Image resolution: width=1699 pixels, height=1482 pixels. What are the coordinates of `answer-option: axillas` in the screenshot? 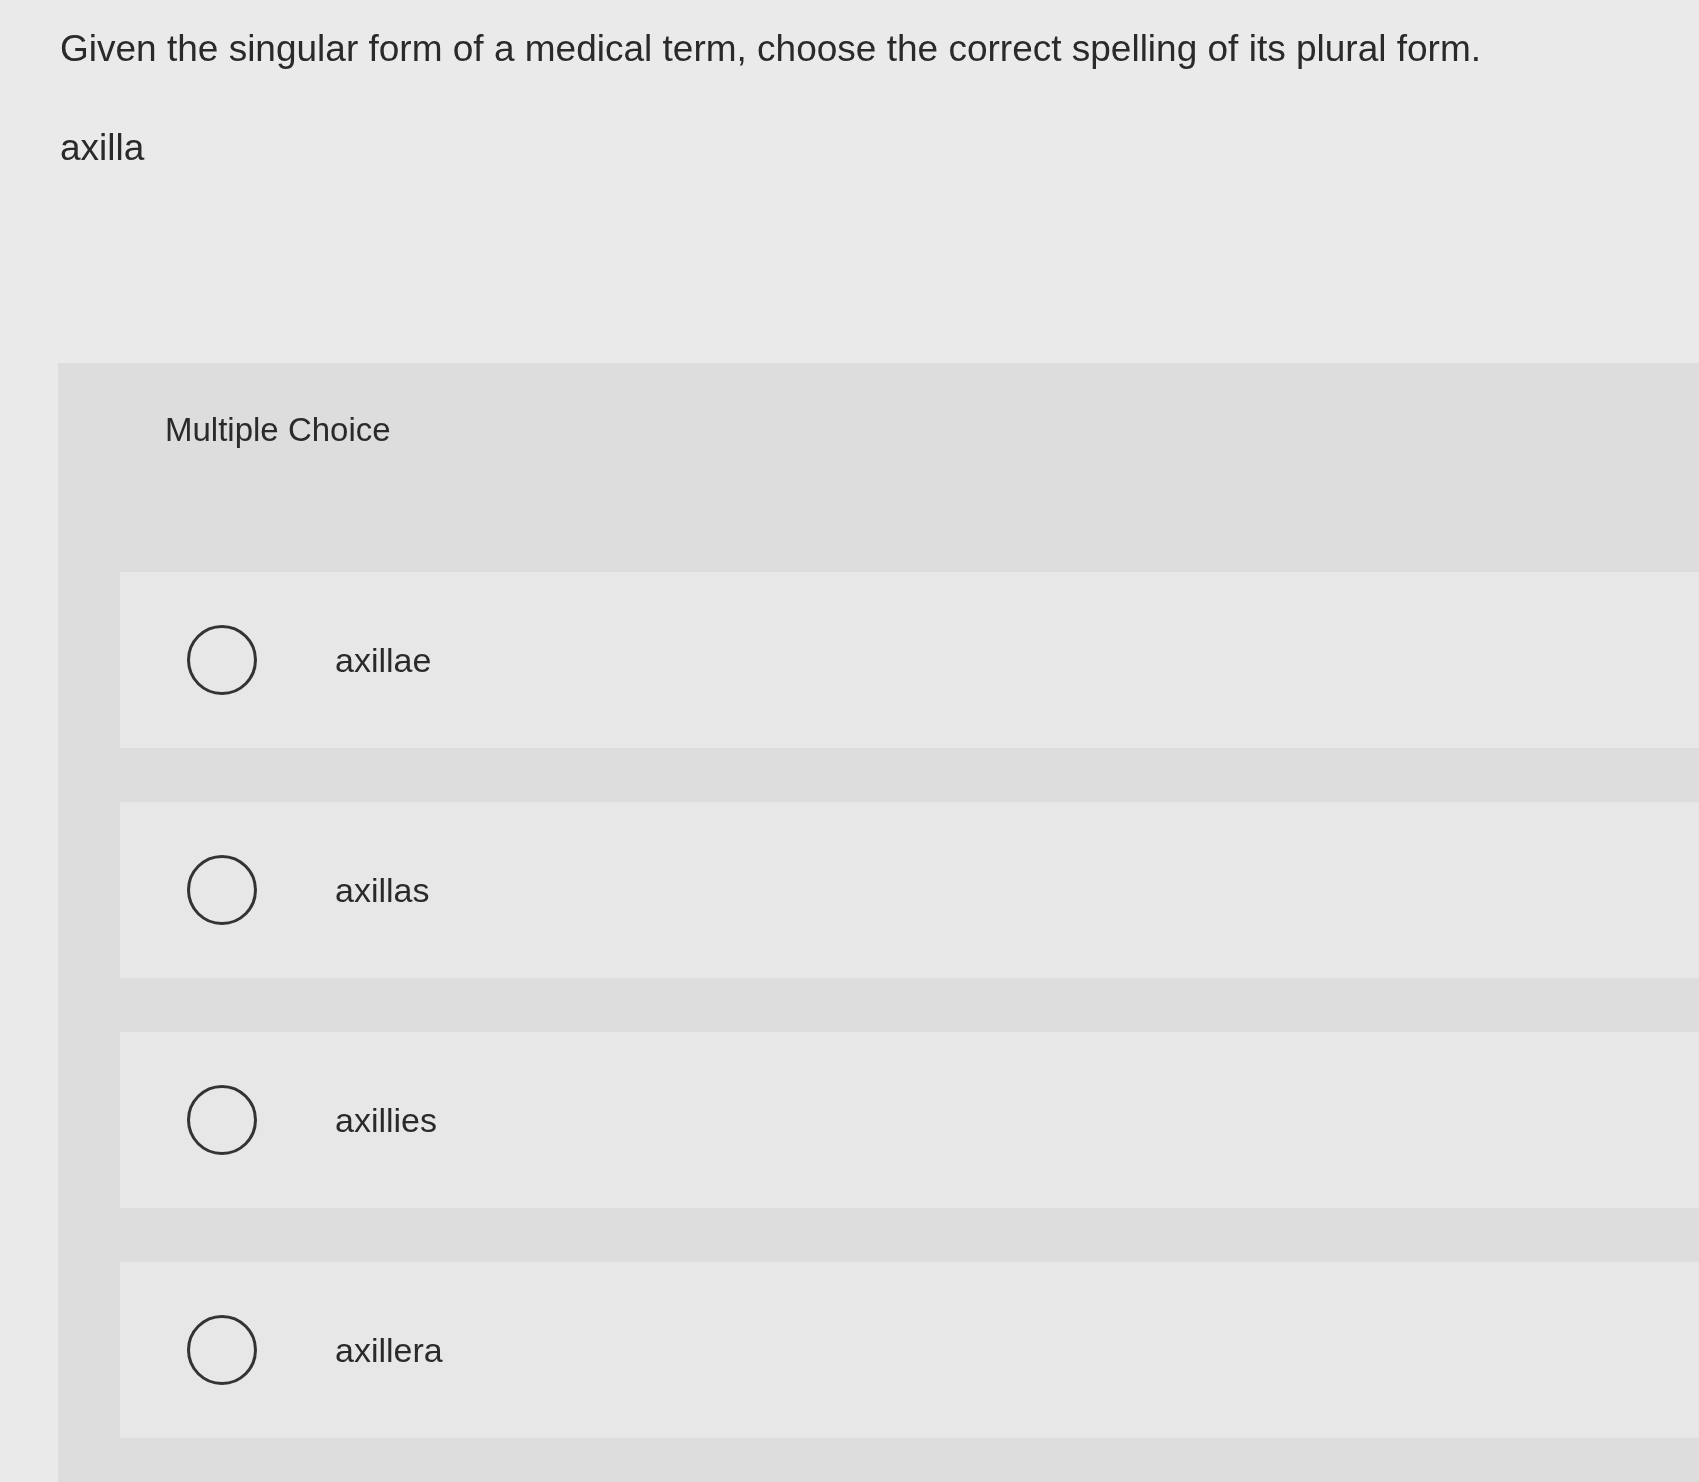 It's located at (909, 890).